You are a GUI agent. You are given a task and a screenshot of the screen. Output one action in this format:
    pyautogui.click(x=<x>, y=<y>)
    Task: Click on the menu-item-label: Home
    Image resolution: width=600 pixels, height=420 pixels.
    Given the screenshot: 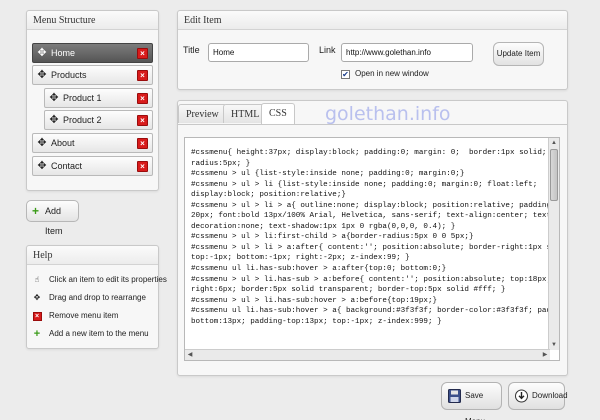 What is the action you would take?
    pyautogui.click(x=63, y=53)
    